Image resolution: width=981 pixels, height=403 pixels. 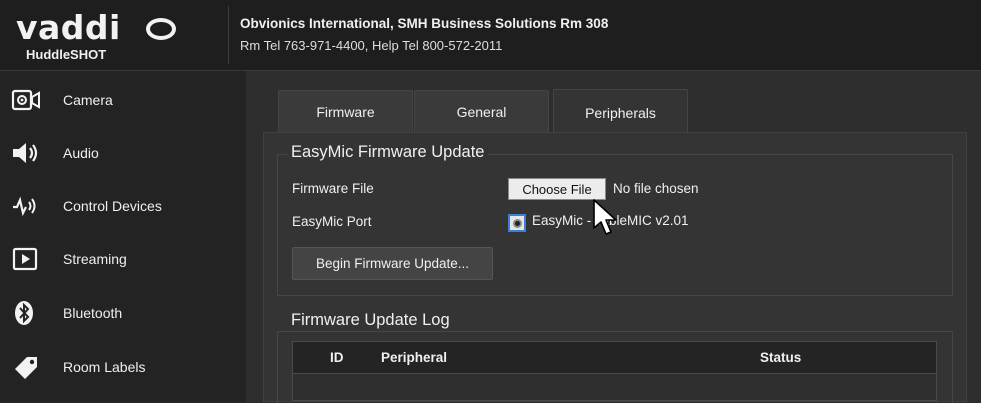 I want to click on sidebar-item-label: Control Devices, so click(x=112, y=206).